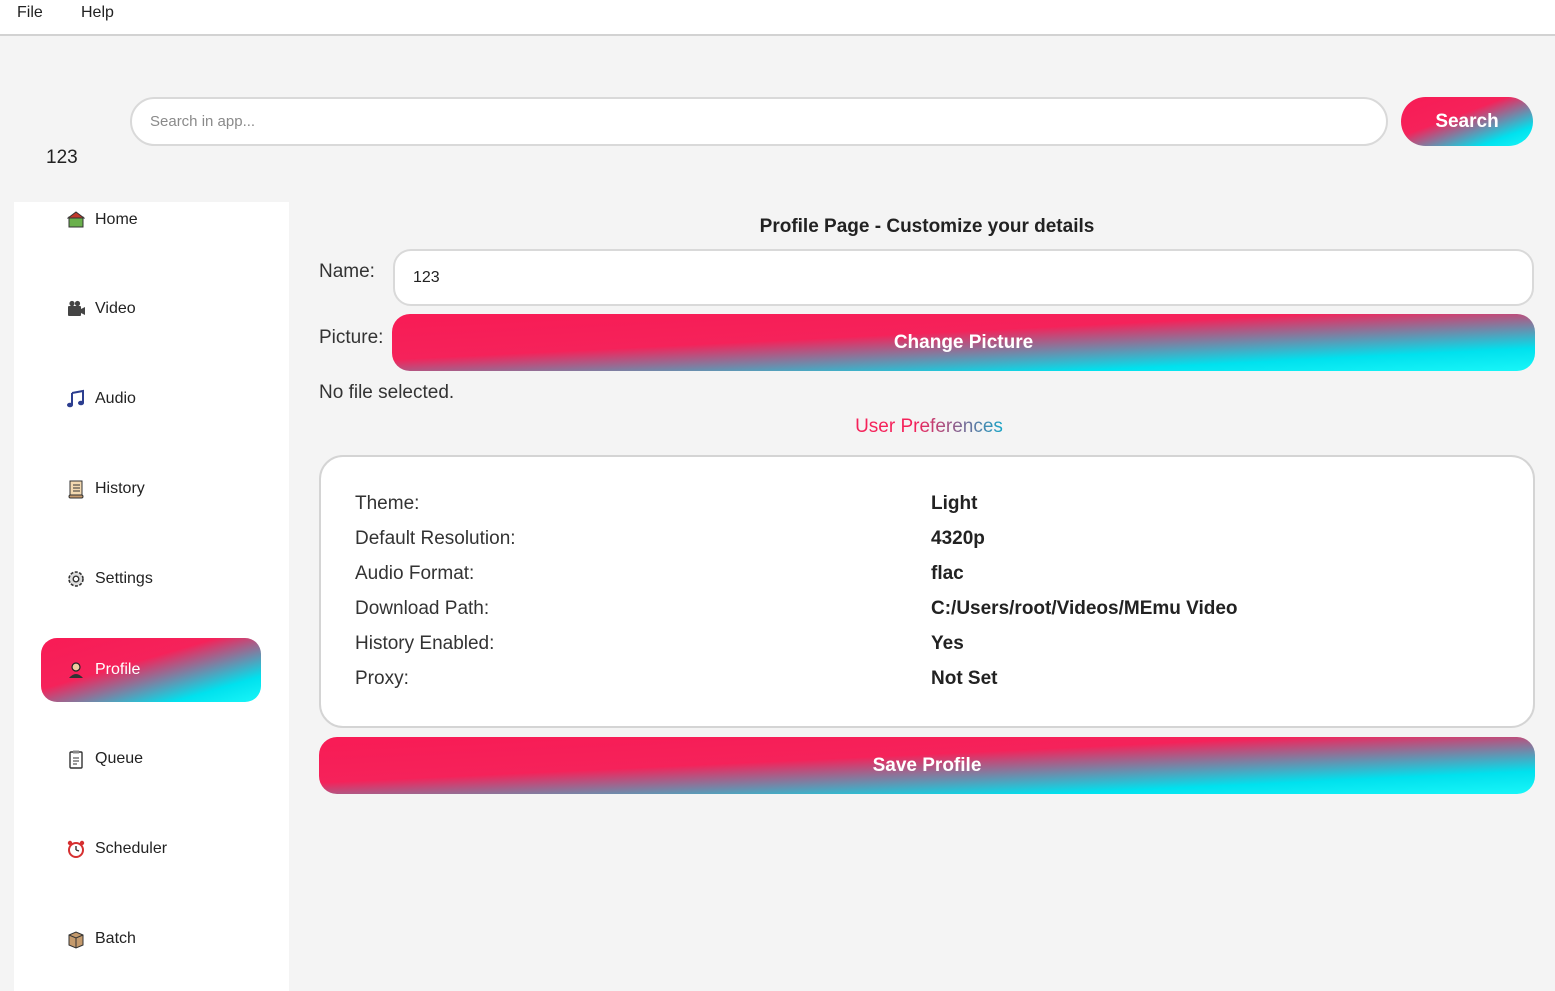 This screenshot has width=1555, height=991. Describe the element at coordinates (76, 309) in the screenshot. I see `video-camera-icon` at that location.